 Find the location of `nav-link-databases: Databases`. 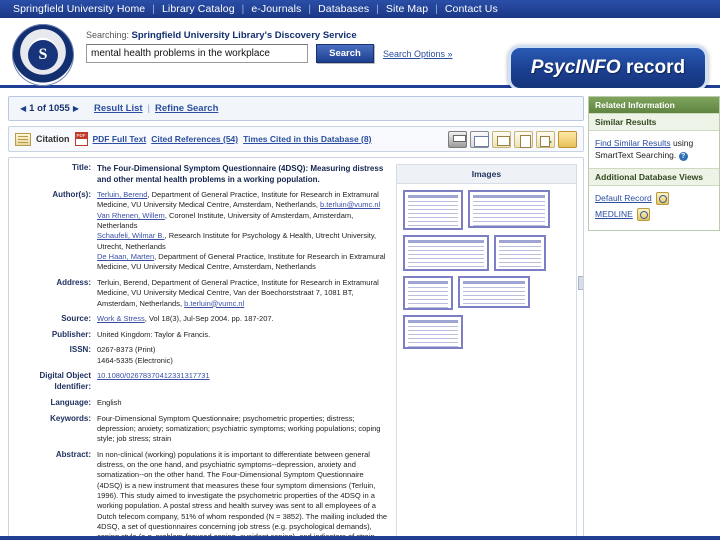

nav-link-databases: Databases is located at coordinates (343, 9).